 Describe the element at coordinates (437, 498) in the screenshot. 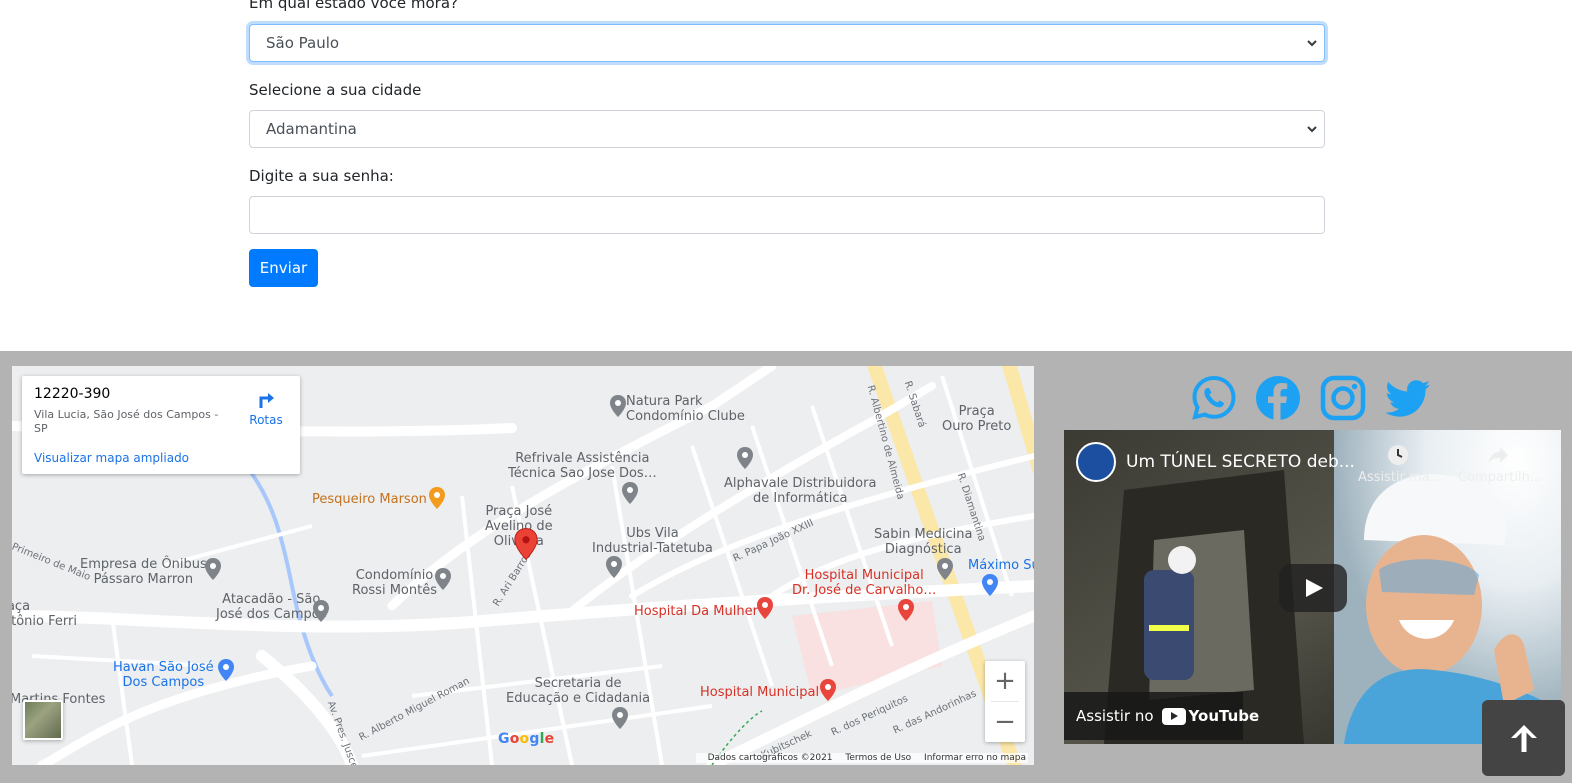

I see `fish-pin-icon` at that location.